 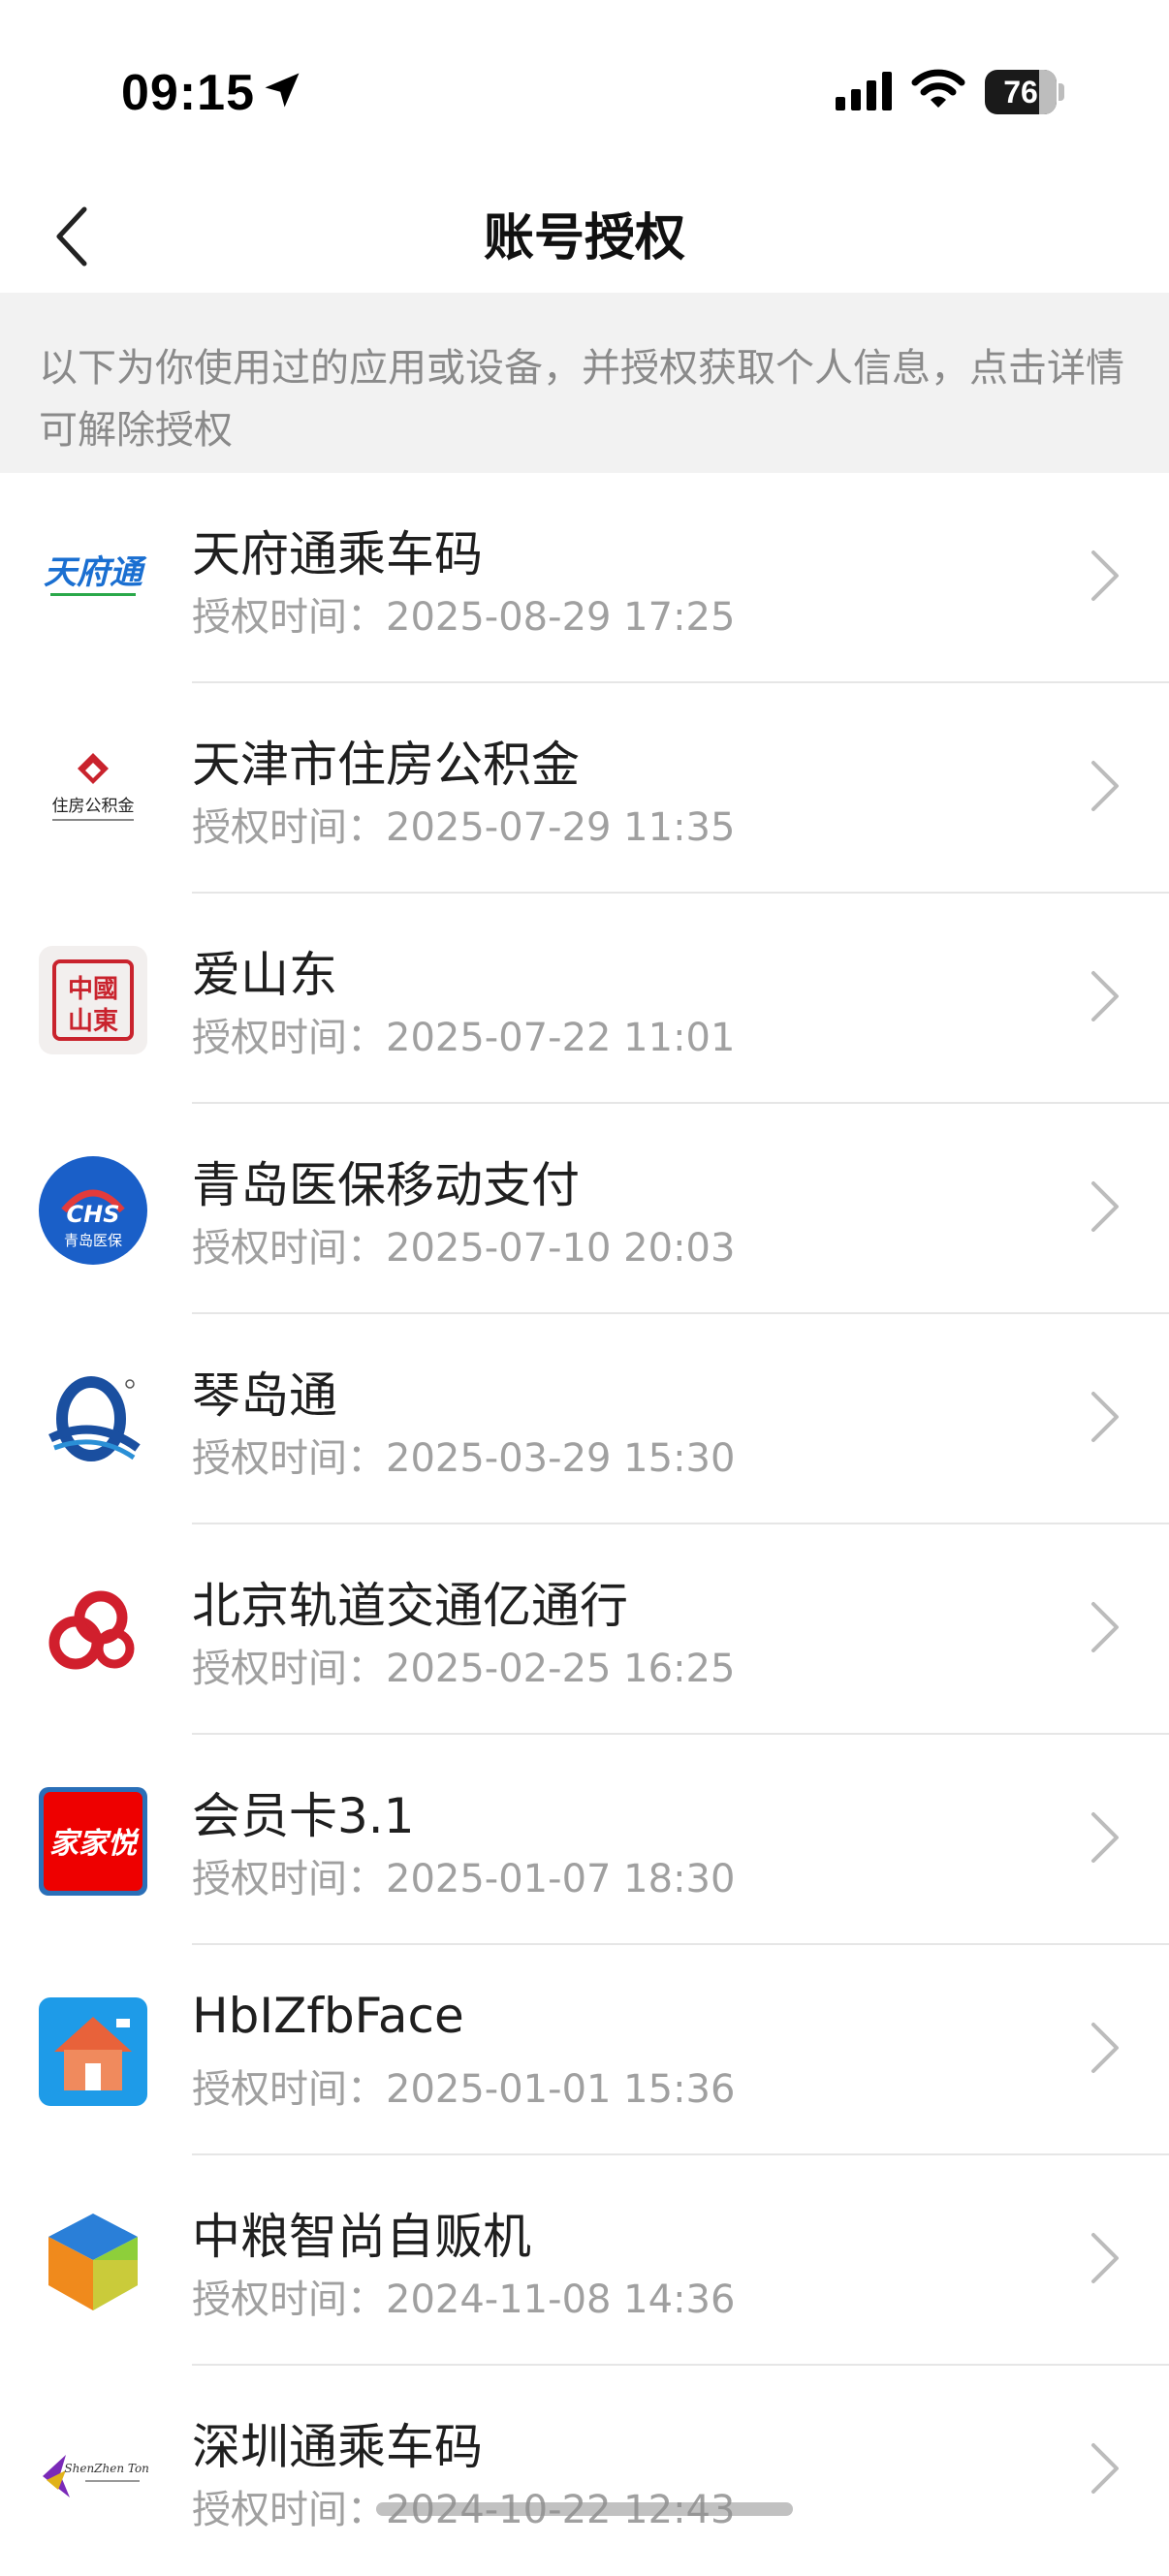 I want to click on page-title: 账号授权, so click(x=584, y=238).